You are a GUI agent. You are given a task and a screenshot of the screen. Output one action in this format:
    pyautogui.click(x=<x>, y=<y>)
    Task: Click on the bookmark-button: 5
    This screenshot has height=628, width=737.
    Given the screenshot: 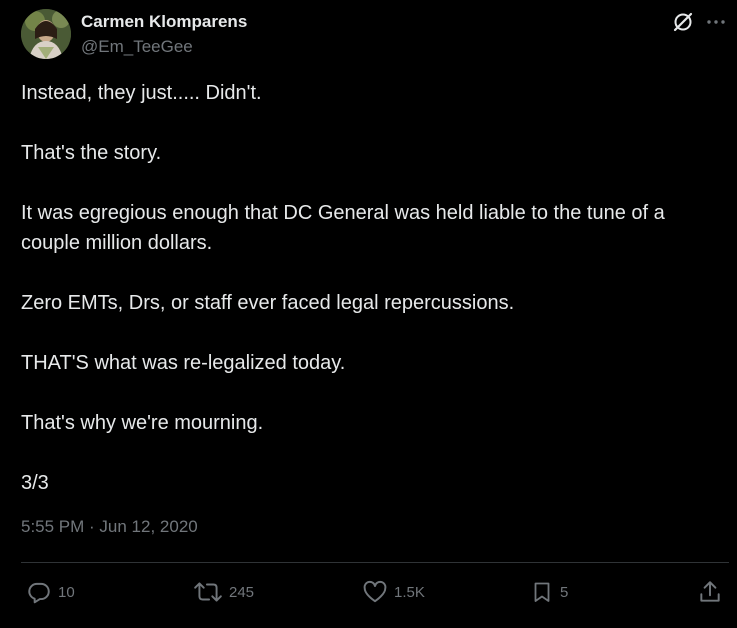 What is the action you would take?
    pyautogui.click(x=549, y=592)
    